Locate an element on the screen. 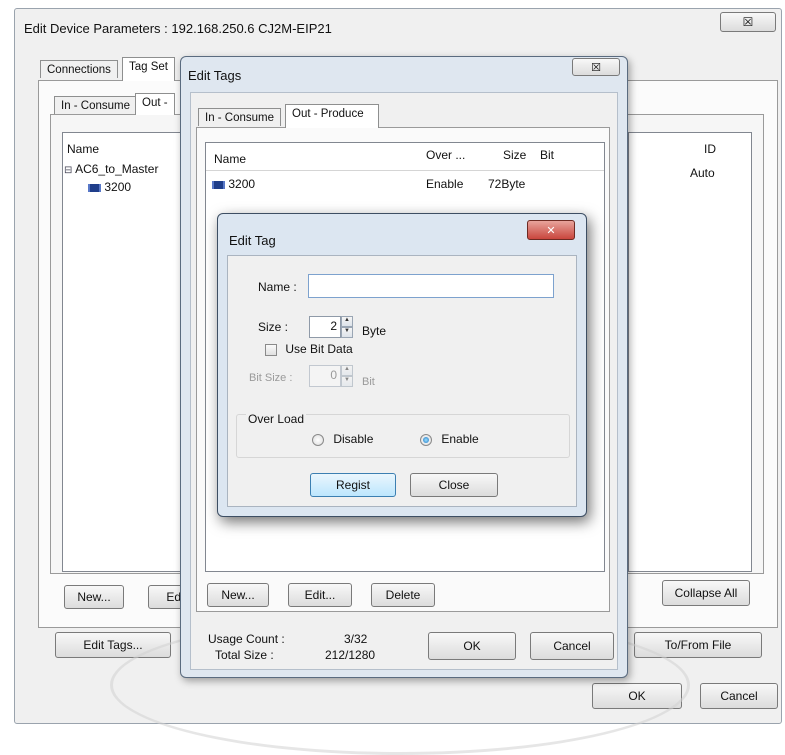 Image resolution: width=785 pixels, height=755 pixels. outer-tree-item-3200: 3200 is located at coordinates (109, 187).